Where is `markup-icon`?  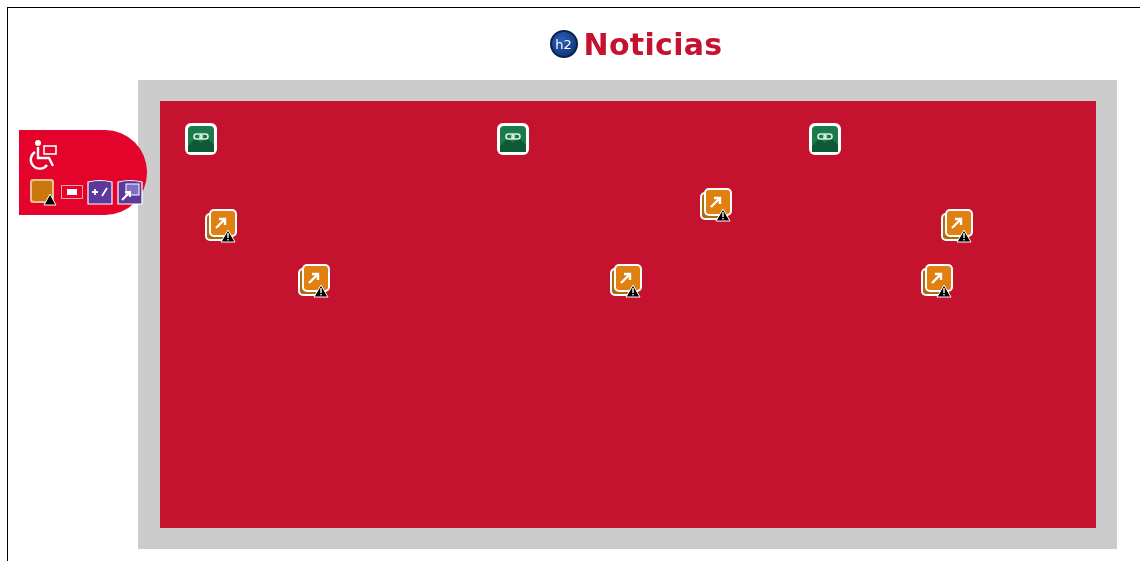
markup-icon is located at coordinates (72, 192).